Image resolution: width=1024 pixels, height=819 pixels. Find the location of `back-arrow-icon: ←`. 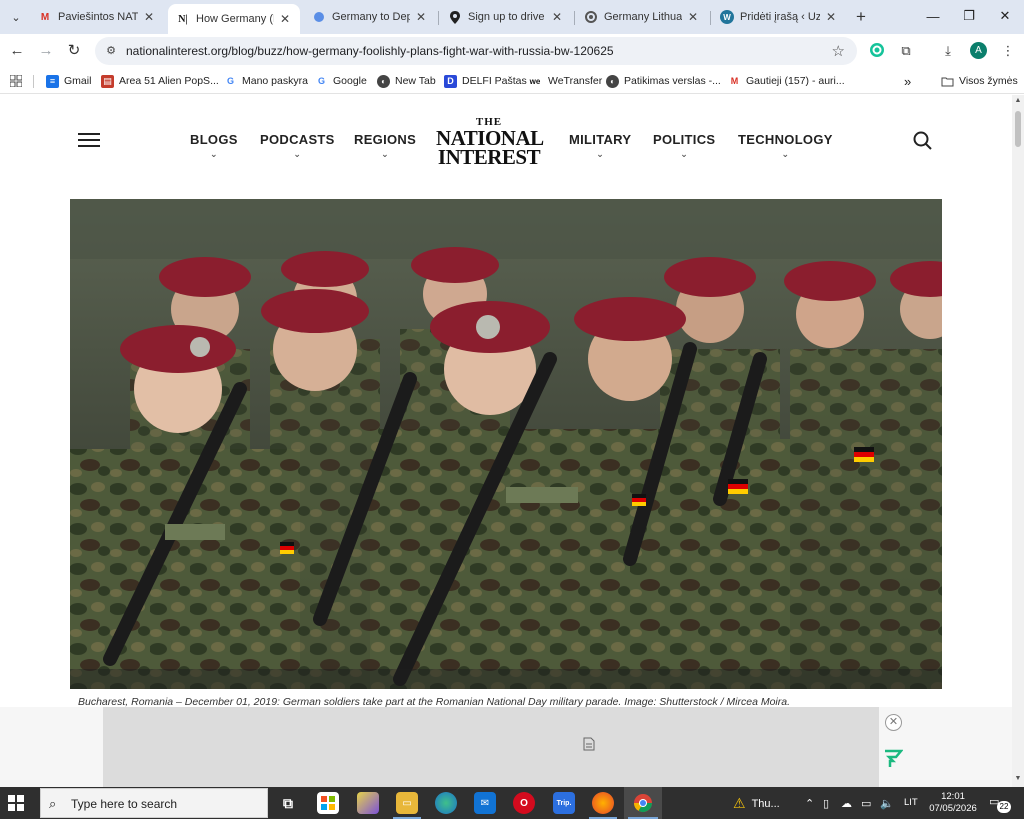

back-arrow-icon: ← is located at coordinates (17, 51).